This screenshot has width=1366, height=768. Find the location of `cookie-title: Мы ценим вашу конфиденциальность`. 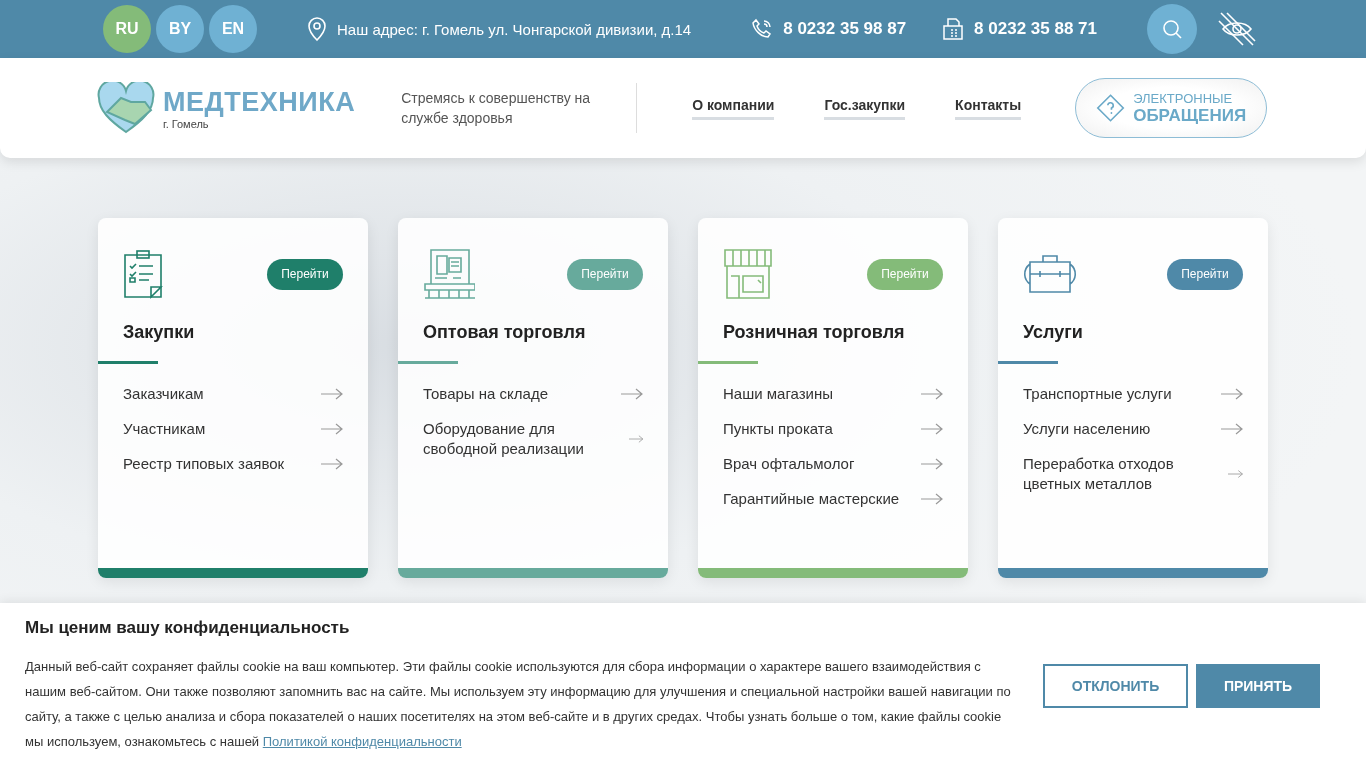

cookie-title: Мы ценим вашу конфиденциальность is located at coordinates (188, 627).